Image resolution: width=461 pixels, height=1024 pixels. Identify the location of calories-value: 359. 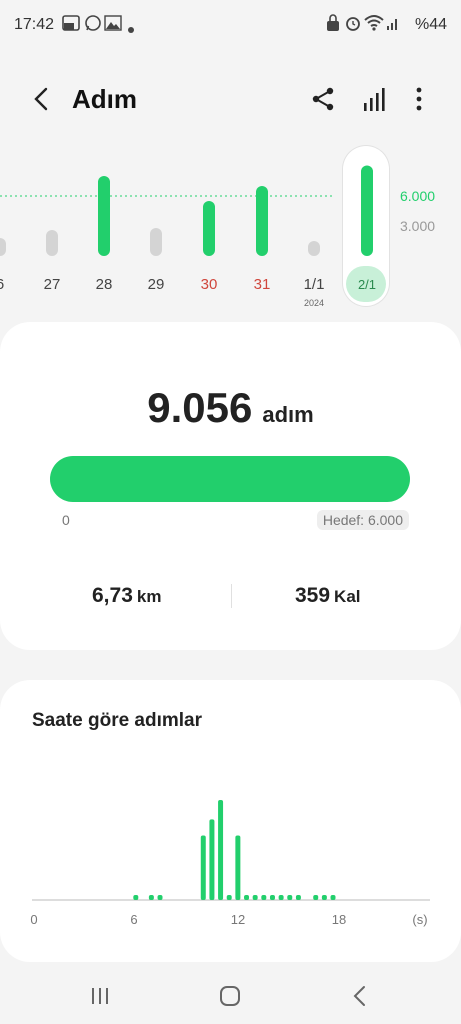
(313, 595).